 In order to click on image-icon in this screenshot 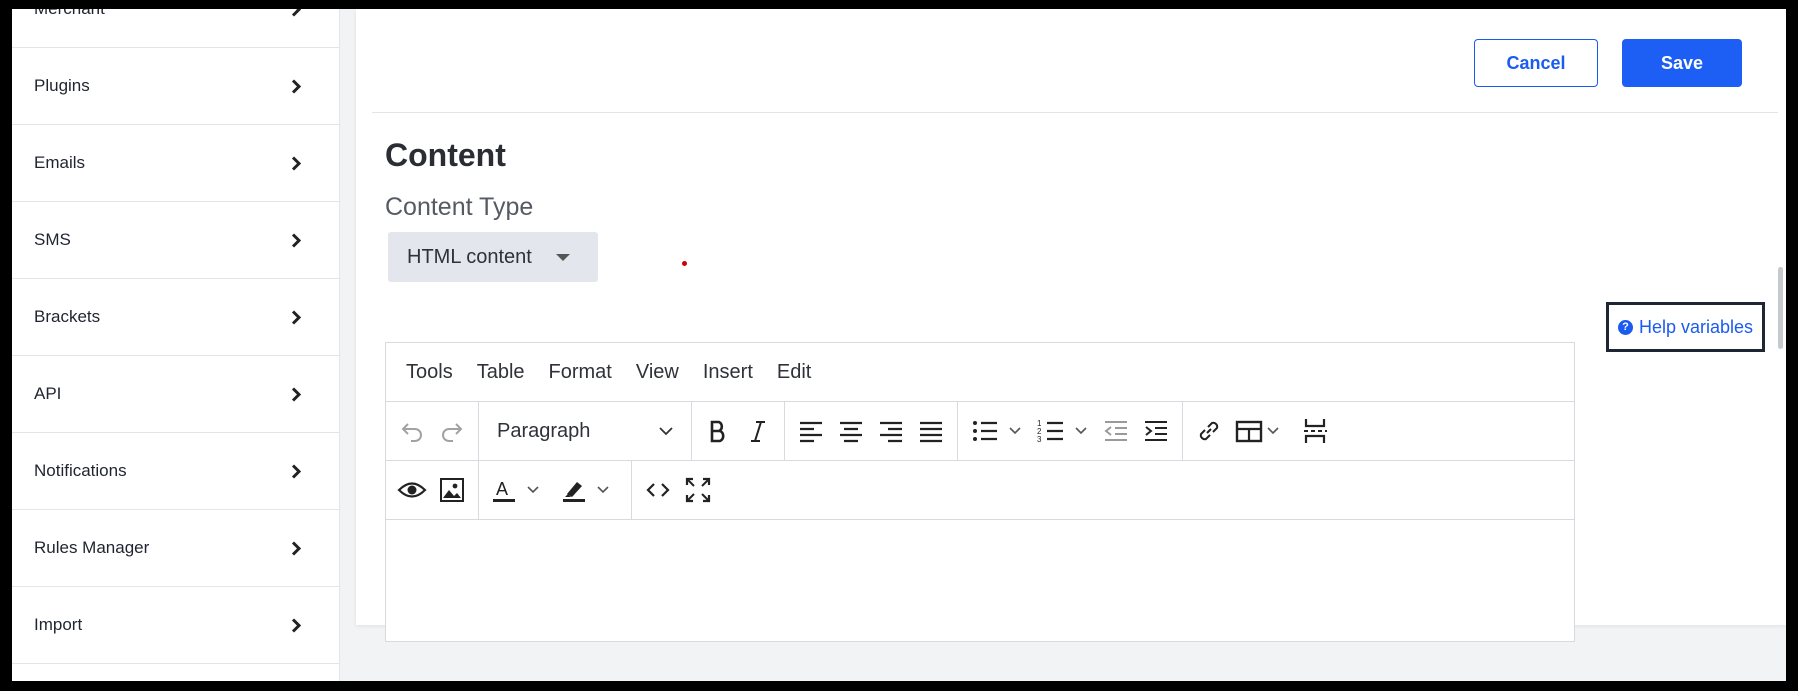, I will do `click(452, 490)`.